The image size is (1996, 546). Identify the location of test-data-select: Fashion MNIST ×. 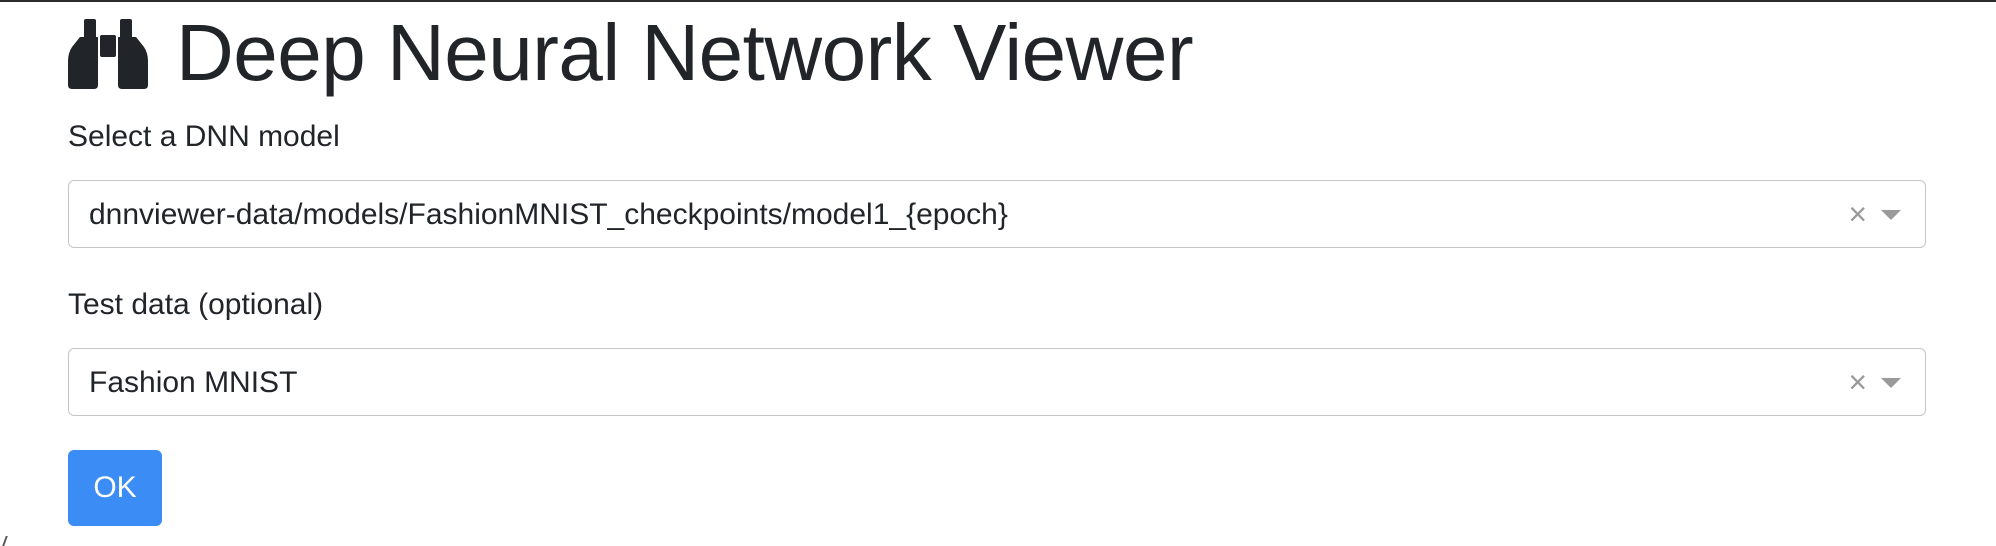
(997, 382).